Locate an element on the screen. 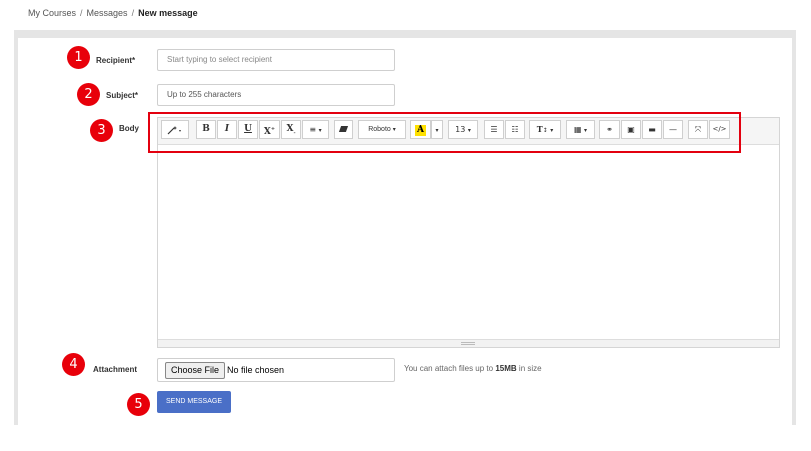 Image resolution: width=811 pixels, height=451 pixels. annotation-badge-5: 5 is located at coordinates (138, 404).